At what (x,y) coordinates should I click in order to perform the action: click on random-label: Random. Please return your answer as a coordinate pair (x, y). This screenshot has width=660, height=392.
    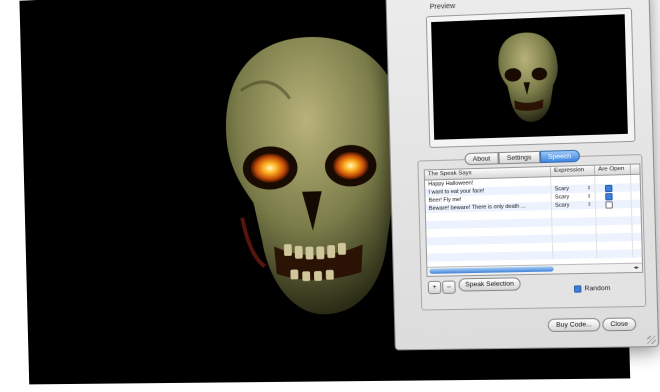
    Looking at the image, I should click on (597, 289).